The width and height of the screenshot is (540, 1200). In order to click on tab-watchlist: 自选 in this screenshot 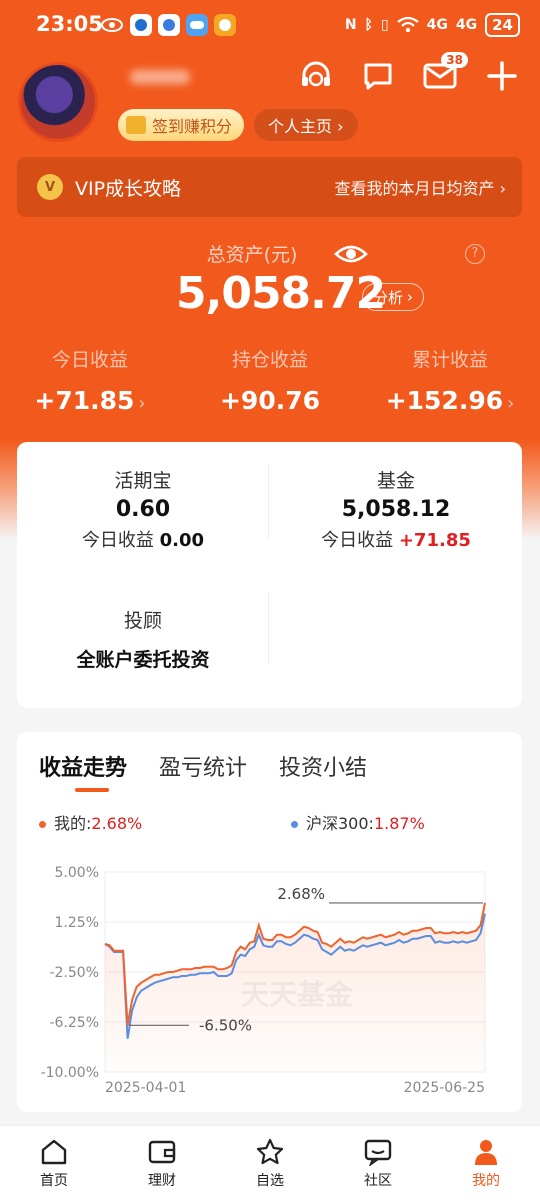, I will do `click(270, 1163)`.